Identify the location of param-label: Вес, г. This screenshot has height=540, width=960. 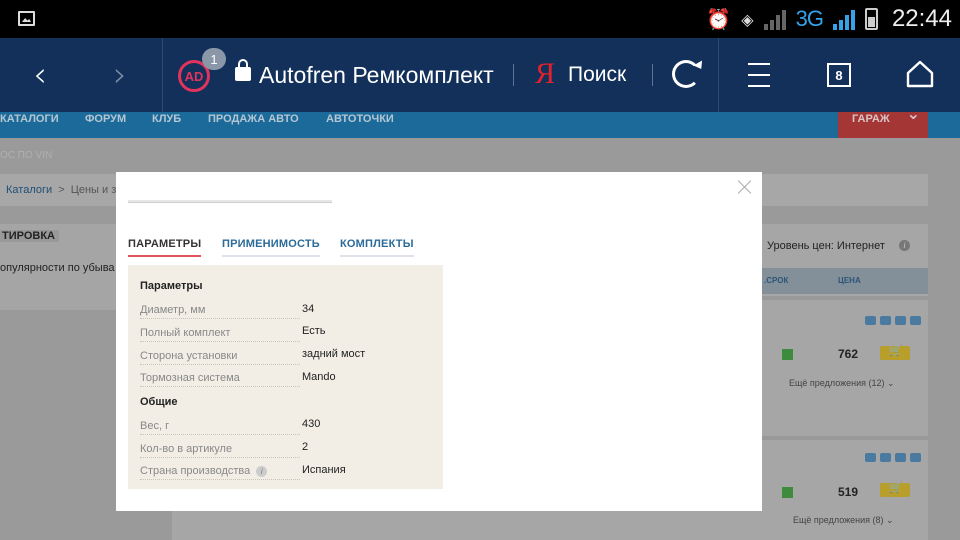
(220, 427).